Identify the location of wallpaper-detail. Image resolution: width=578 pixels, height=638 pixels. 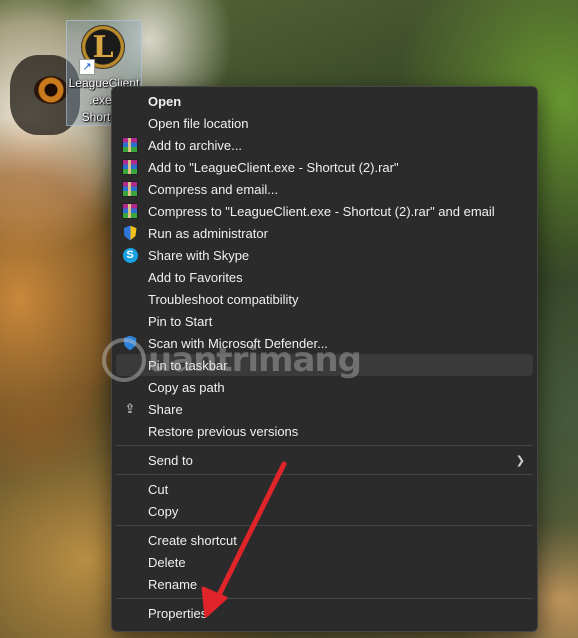
(51, 90).